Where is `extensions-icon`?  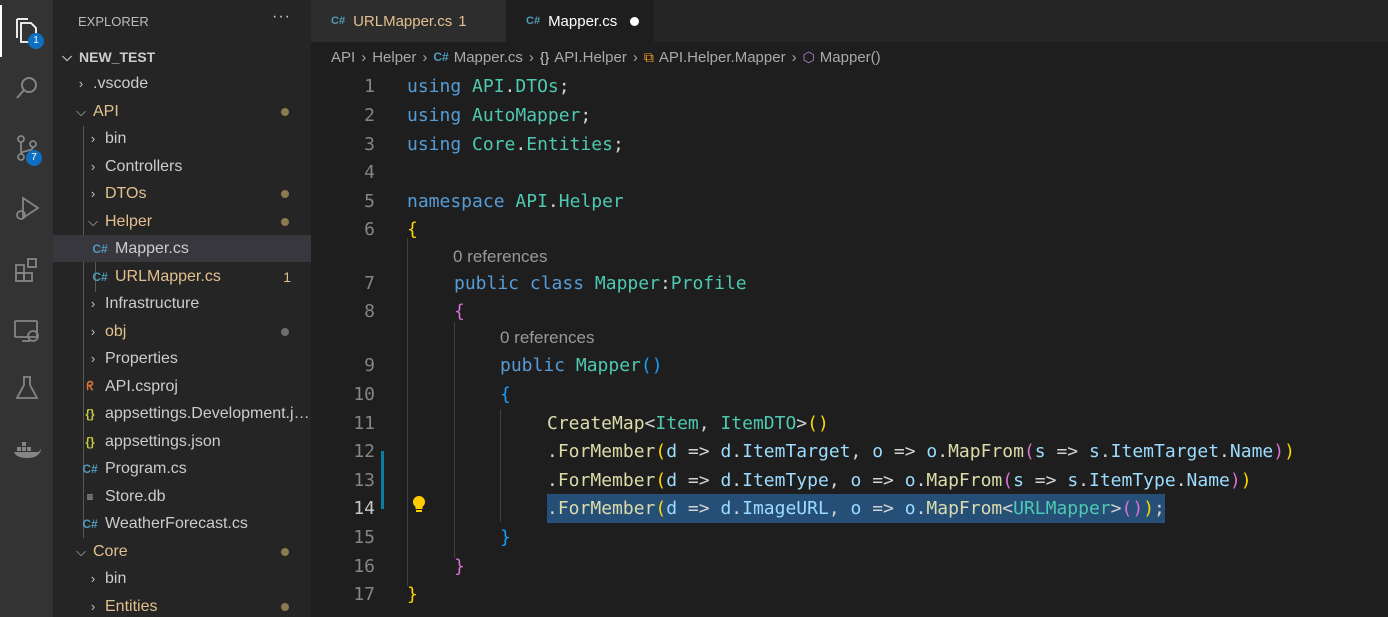 extensions-icon is located at coordinates (26, 270).